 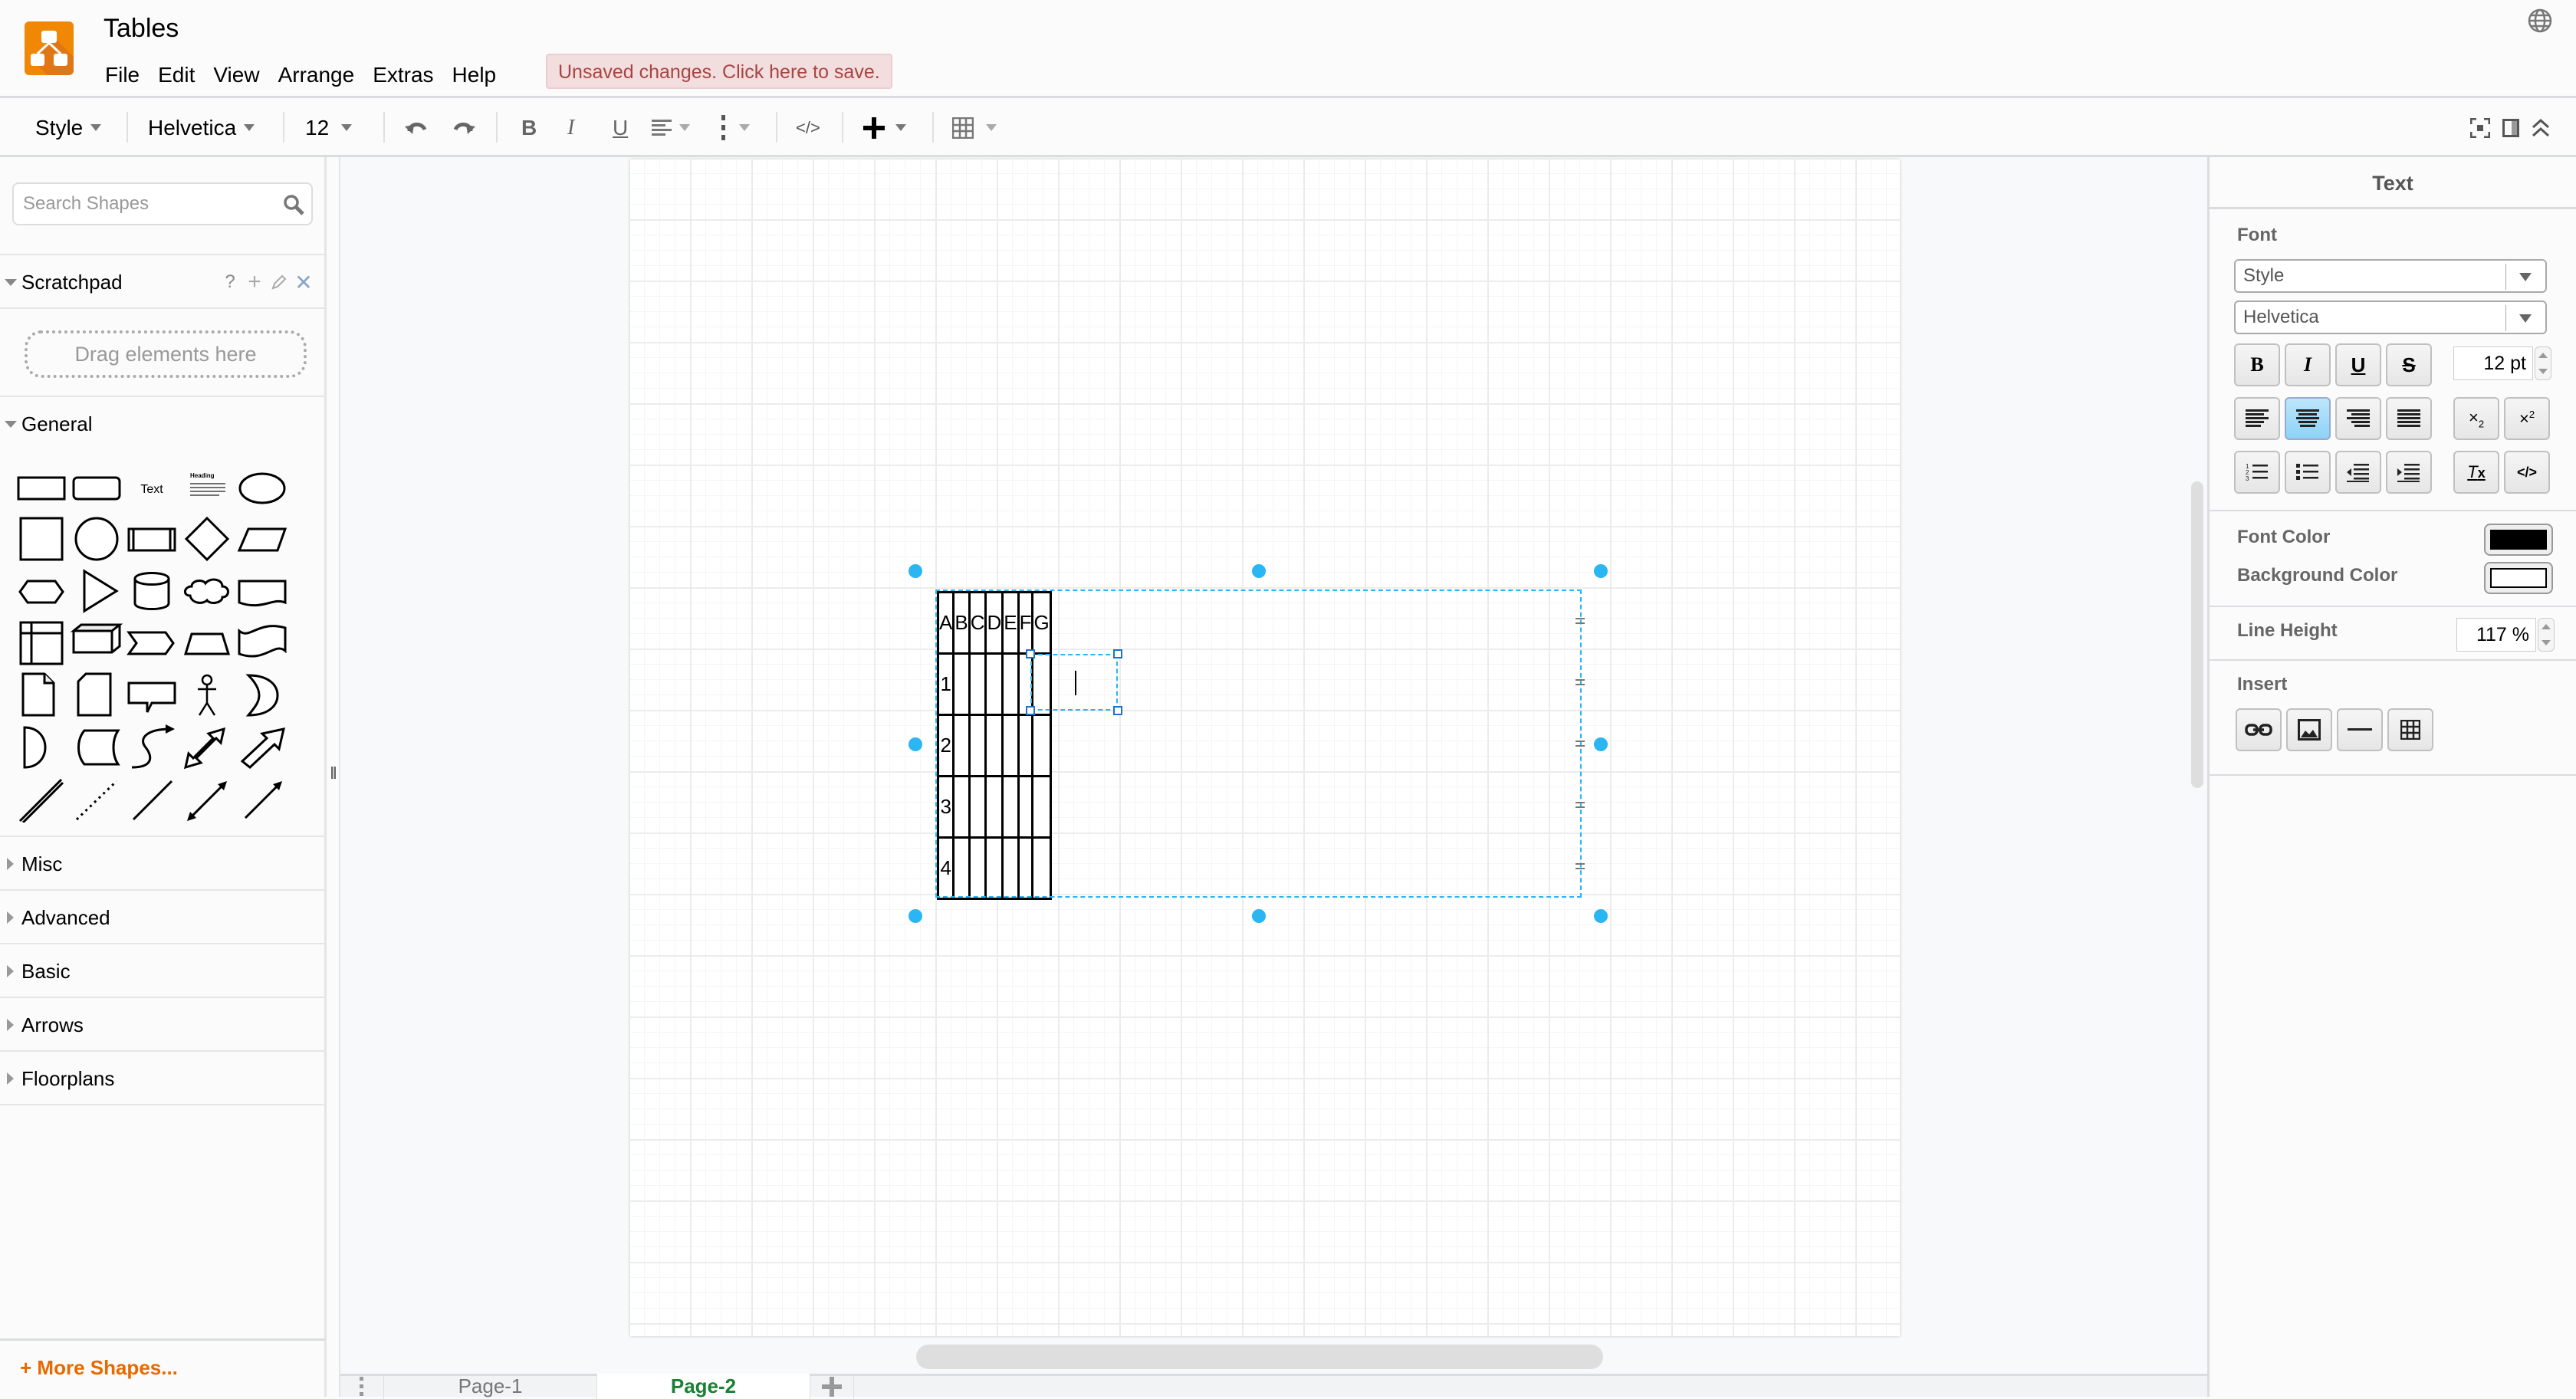 What do you see at coordinates (230, 282) in the screenshot?
I see `help-icon: ?` at bounding box center [230, 282].